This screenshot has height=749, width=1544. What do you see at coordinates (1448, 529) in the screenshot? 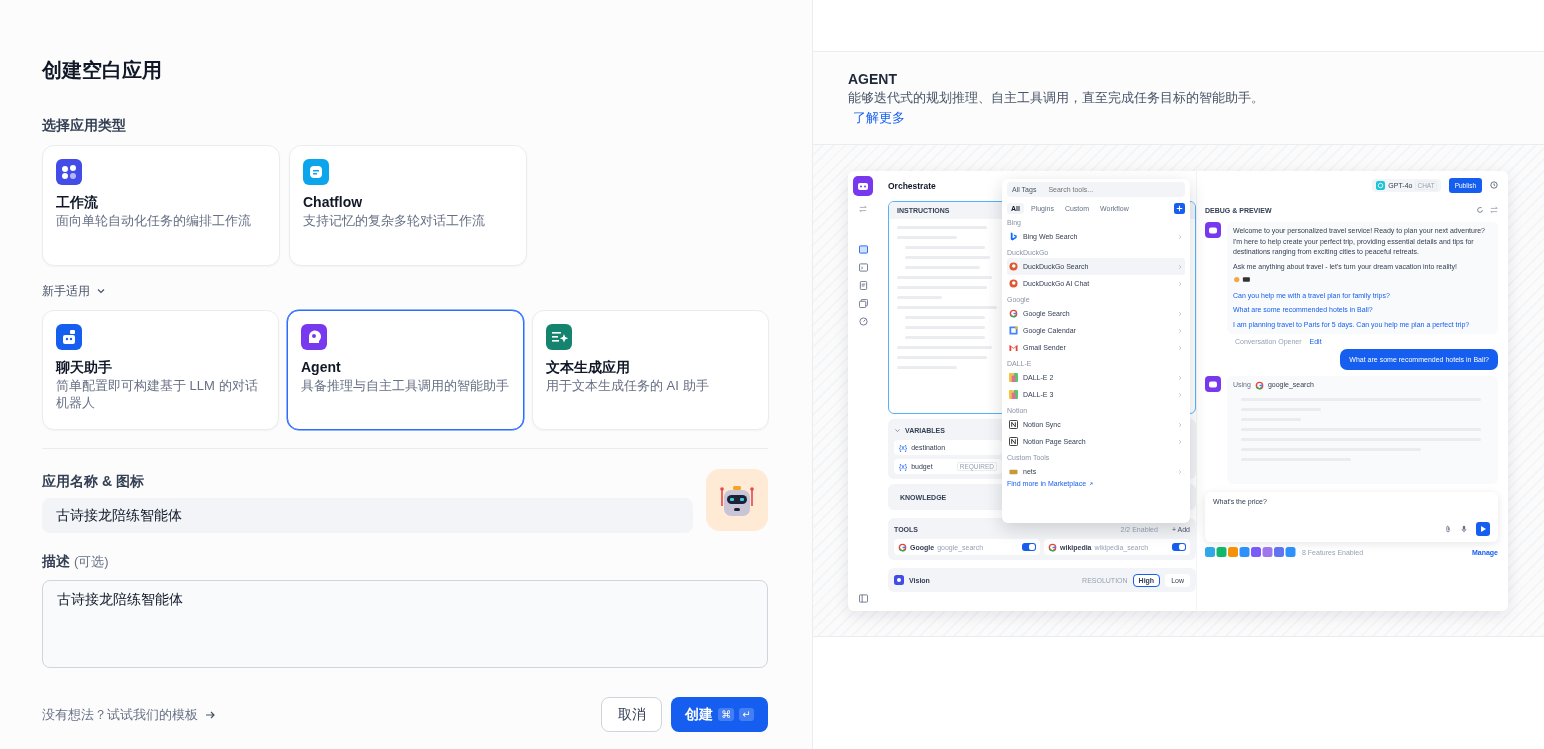
I see `paperclip-icon` at bounding box center [1448, 529].